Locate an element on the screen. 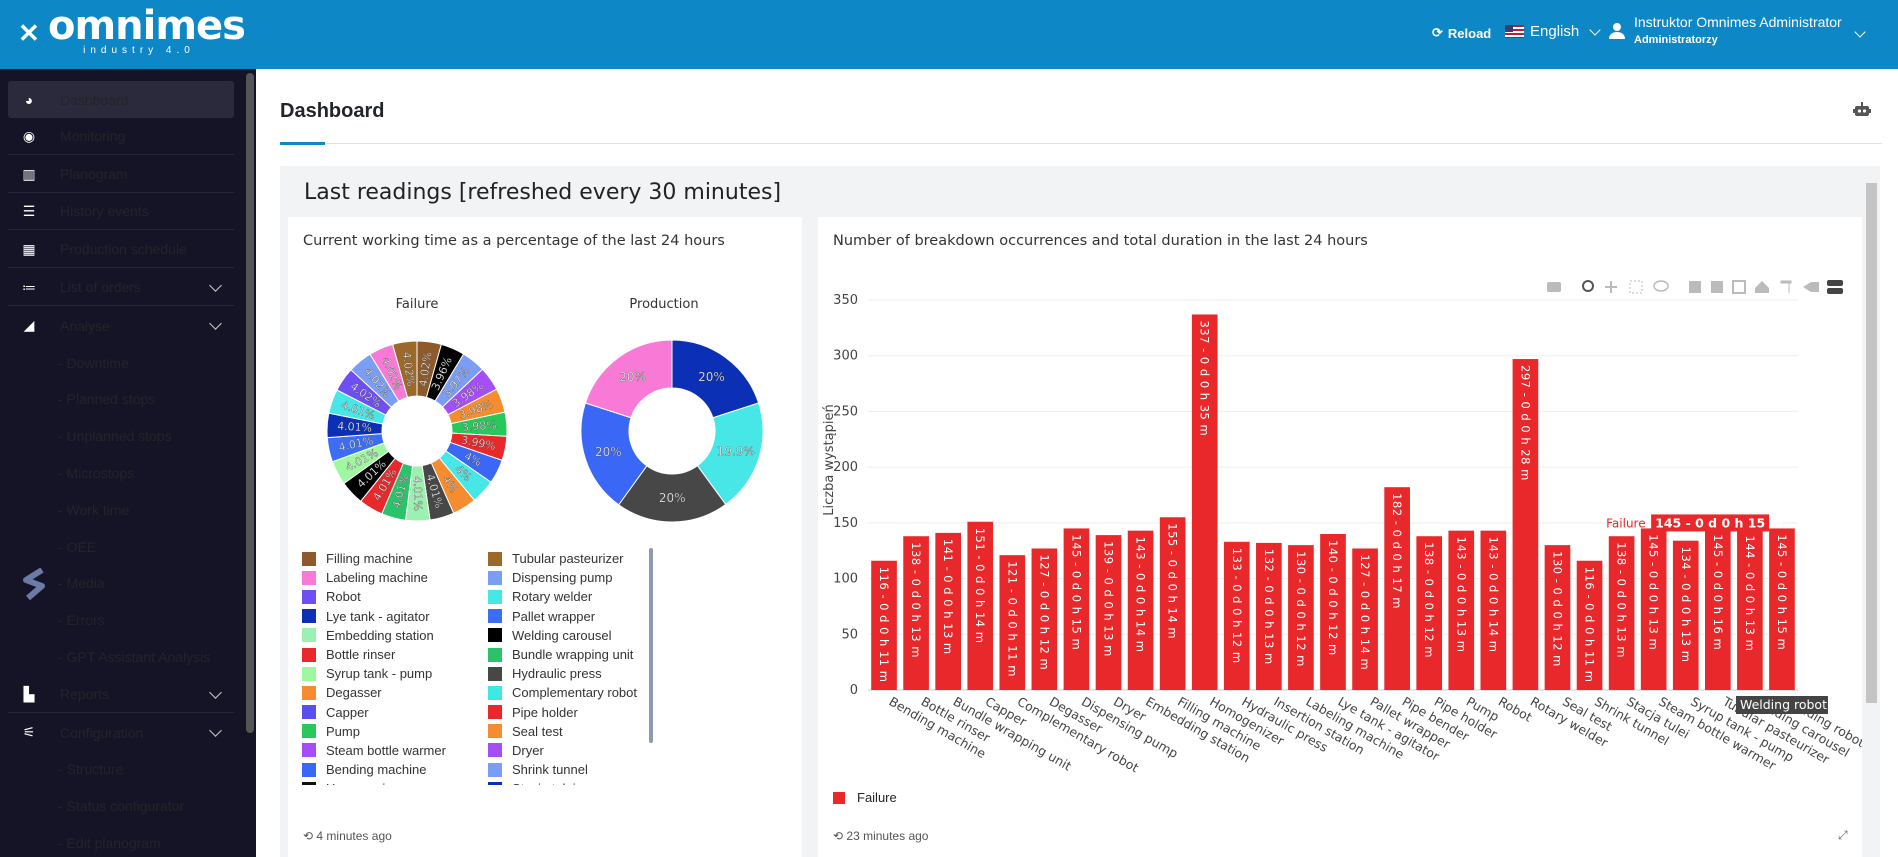 The height and width of the screenshot is (857, 1898). bar-data-label: 133 - 0 d 0 h 12 m is located at coordinates (1237, 606).